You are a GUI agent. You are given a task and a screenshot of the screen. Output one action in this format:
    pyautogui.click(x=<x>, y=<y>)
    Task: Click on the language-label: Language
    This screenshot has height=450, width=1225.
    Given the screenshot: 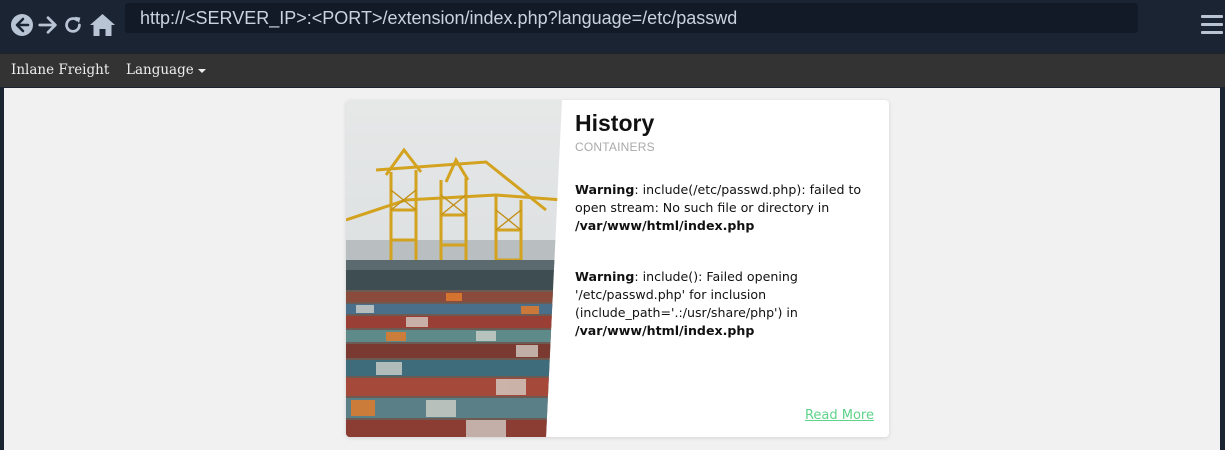 What is the action you would take?
    pyautogui.click(x=160, y=70)
    